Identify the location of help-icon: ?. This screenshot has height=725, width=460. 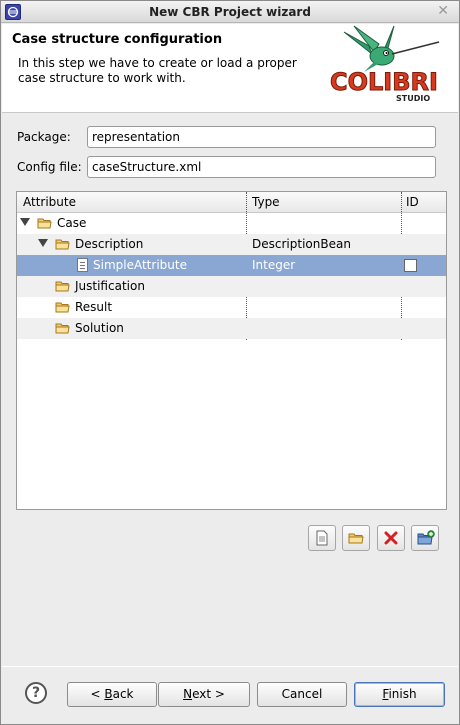
(36, 693).